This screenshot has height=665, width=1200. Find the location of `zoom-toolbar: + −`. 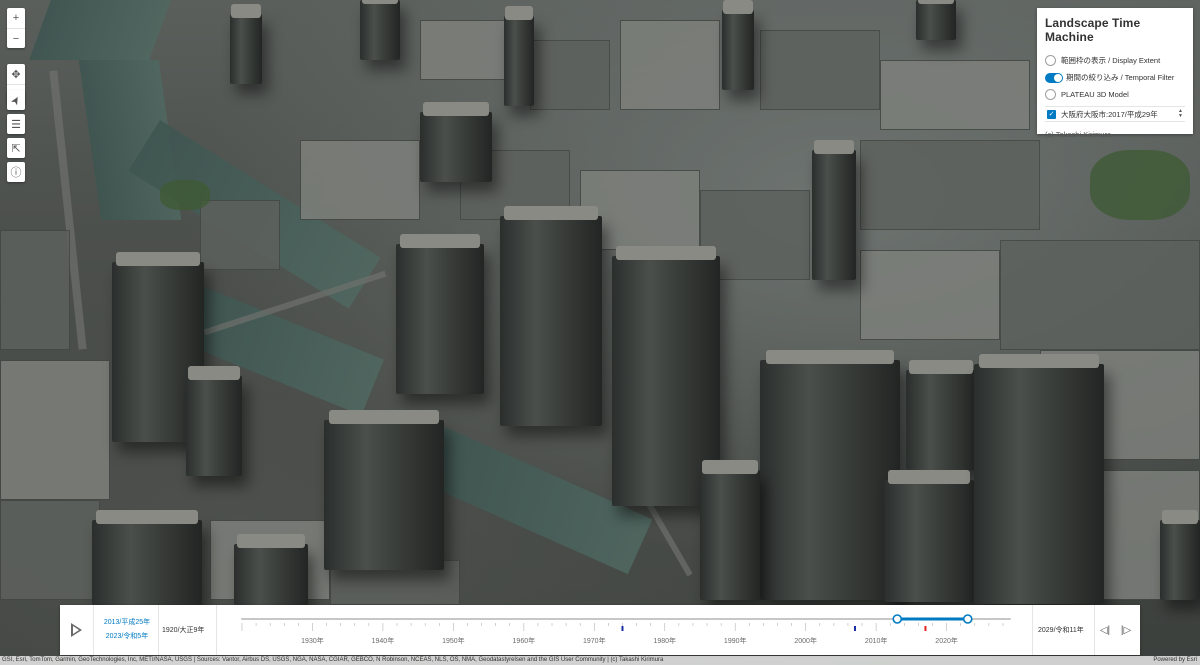

zoom-toolbar: + − is located at coordinates (16, 28).